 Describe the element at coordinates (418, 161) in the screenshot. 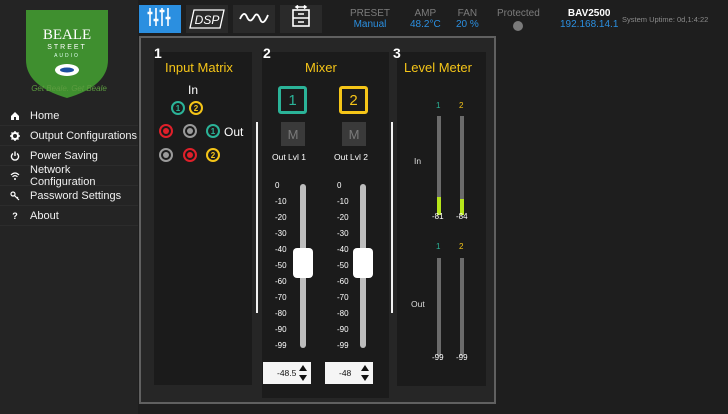

I see `meter-in-label: In` at that location.